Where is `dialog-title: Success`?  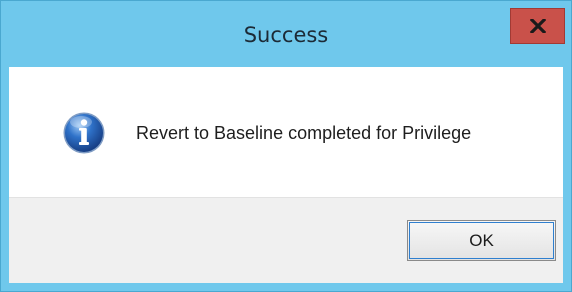 dialog-title: Success is located at coordinates (286, 35).